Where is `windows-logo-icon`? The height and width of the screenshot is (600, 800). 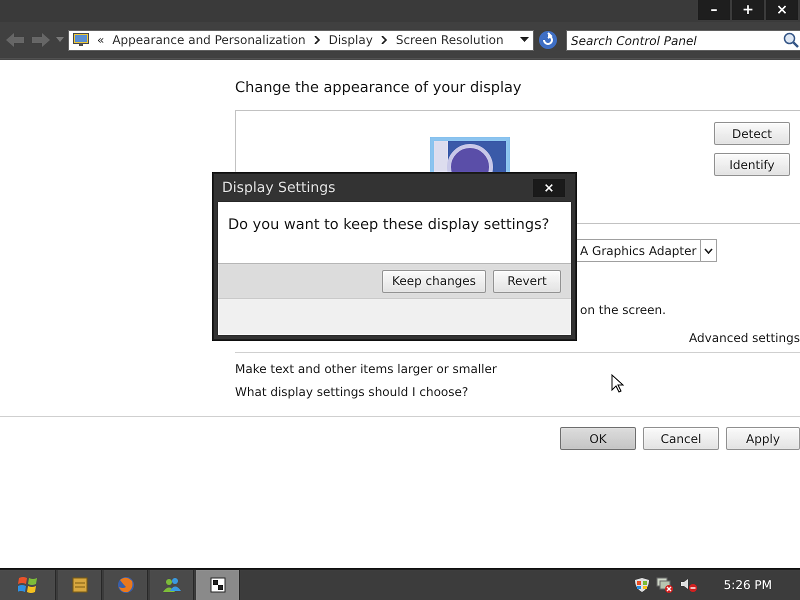
windows-logo-icon is located at coordinates (28, 585).